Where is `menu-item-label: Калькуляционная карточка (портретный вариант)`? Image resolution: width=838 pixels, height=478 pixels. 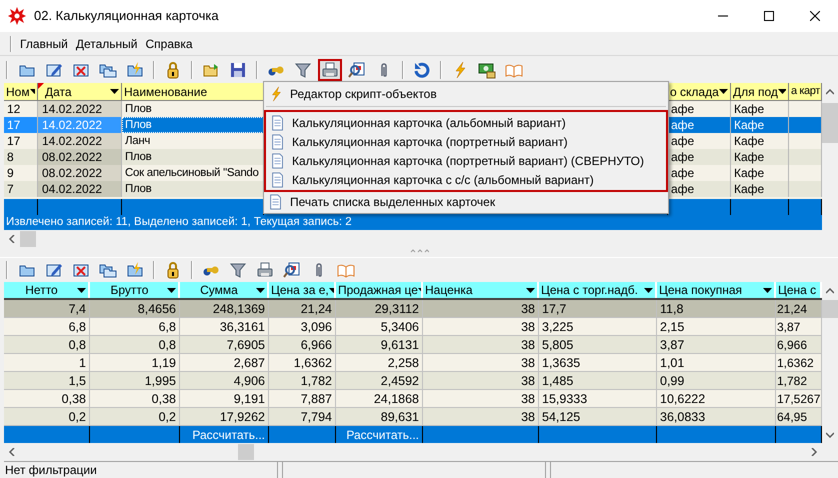
menu-item-label: Калькуляционная карточка (портретный вариант) is located at coordinates (430, 142).